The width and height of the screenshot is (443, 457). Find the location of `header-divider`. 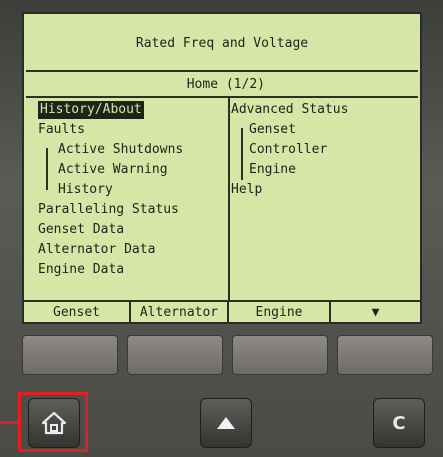

header-divider is located at coordinates (222, 97).